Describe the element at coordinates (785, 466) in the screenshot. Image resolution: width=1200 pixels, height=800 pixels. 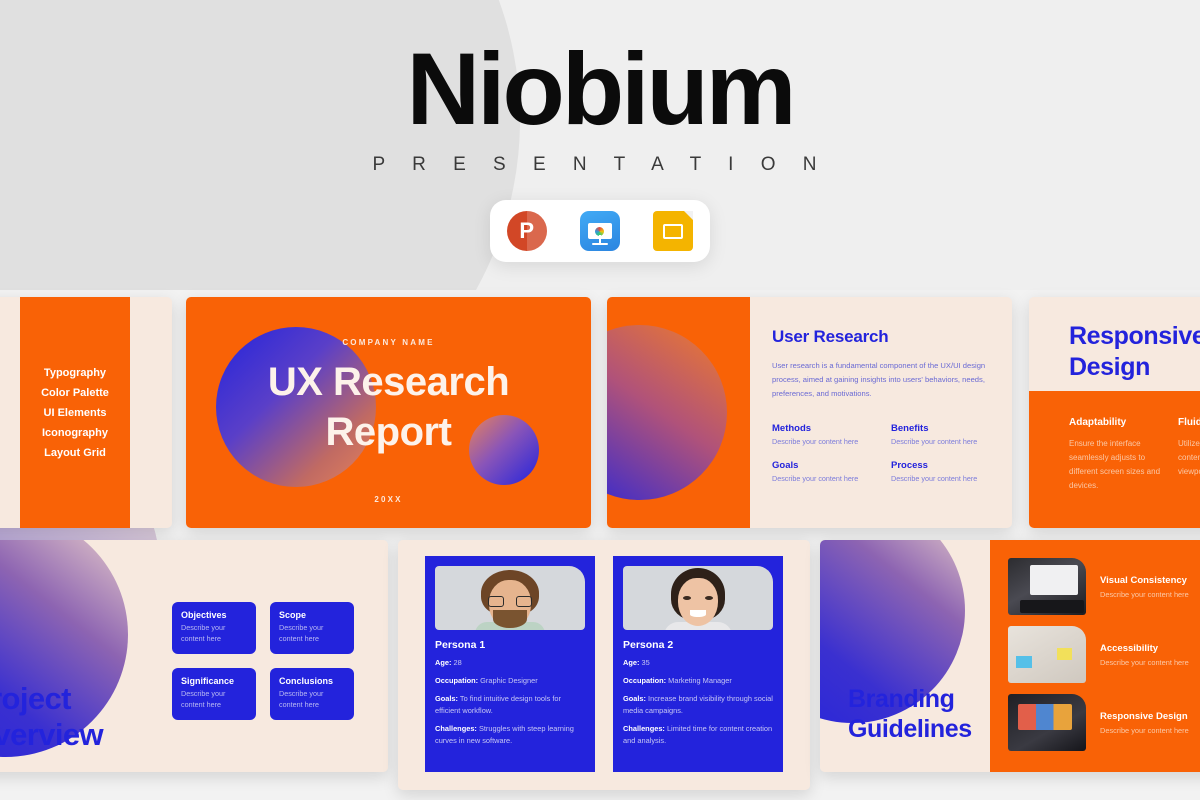
I see `item-title: Goals` at that location.